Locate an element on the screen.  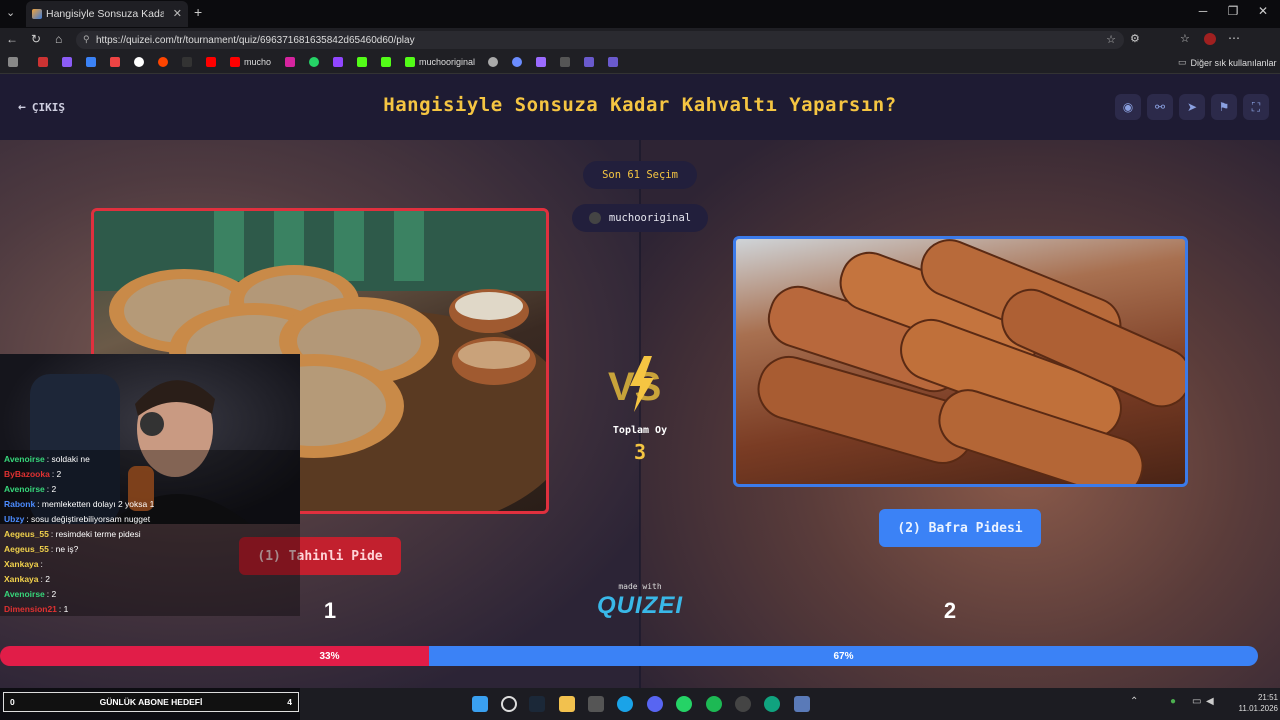
instagram-icon is located at coordinates (290, 62).